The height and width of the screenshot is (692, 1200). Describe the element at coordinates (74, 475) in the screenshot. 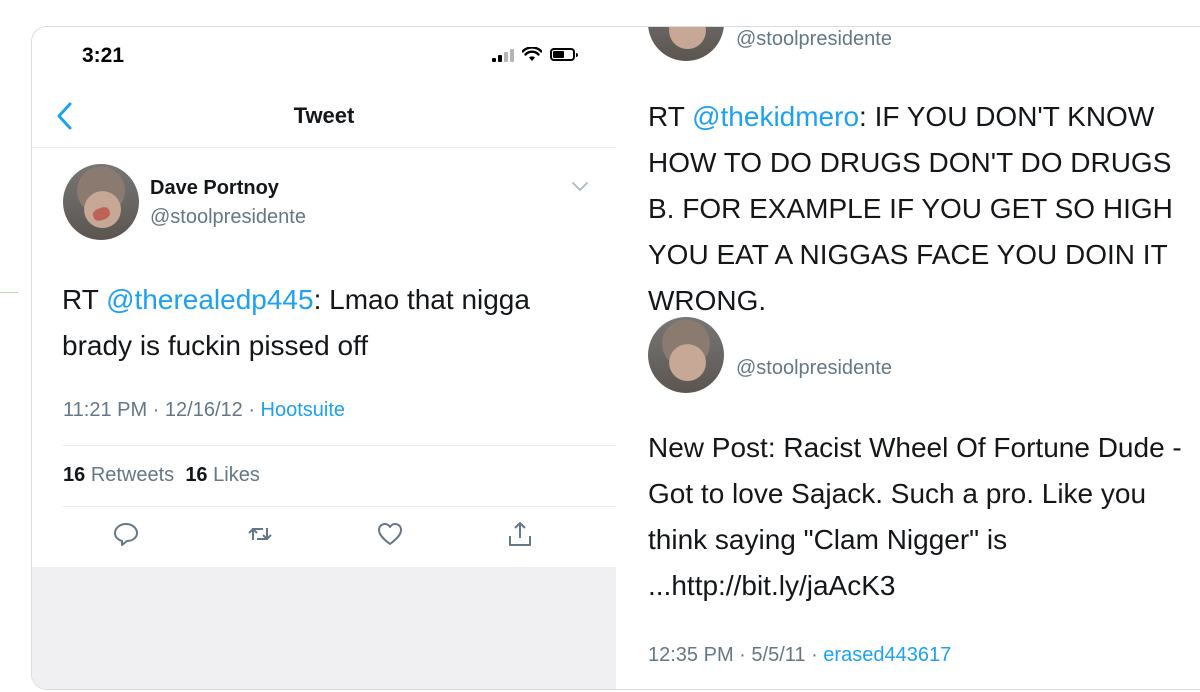

I see `retweets-count: 16` at that location.